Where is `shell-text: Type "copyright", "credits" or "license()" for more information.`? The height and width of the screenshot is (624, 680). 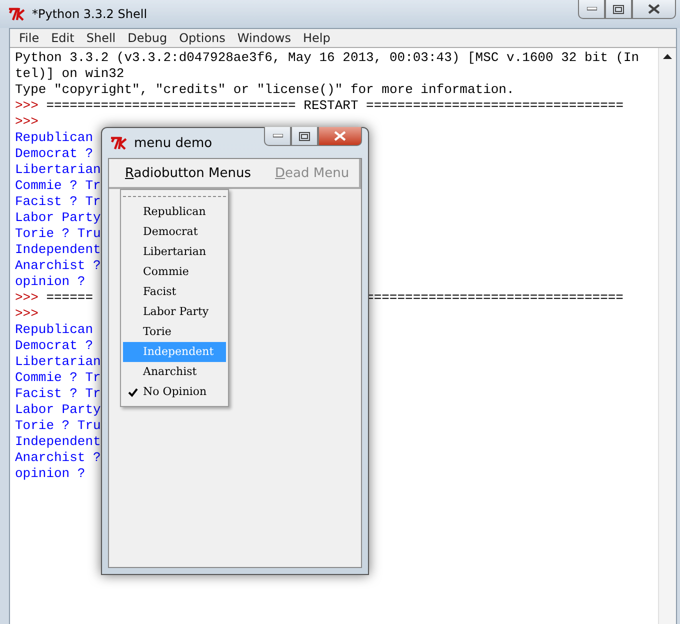
shell-text: Type "copyright", "credits" or "license()" for more information. is located at coordinates (264, 90).